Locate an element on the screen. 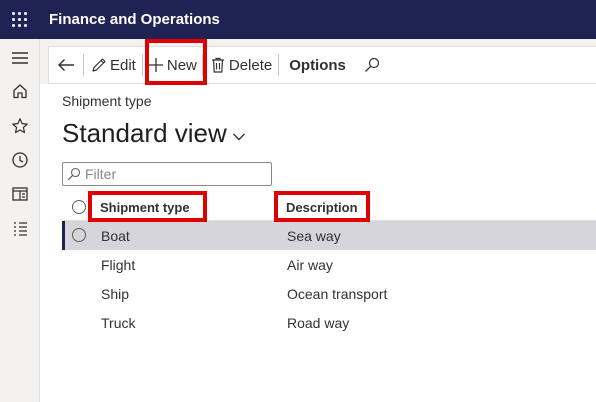 The height and width of the screenshot is (402, 596). action-pane: Edit New Delete Options is located at coordinates (322, 65).